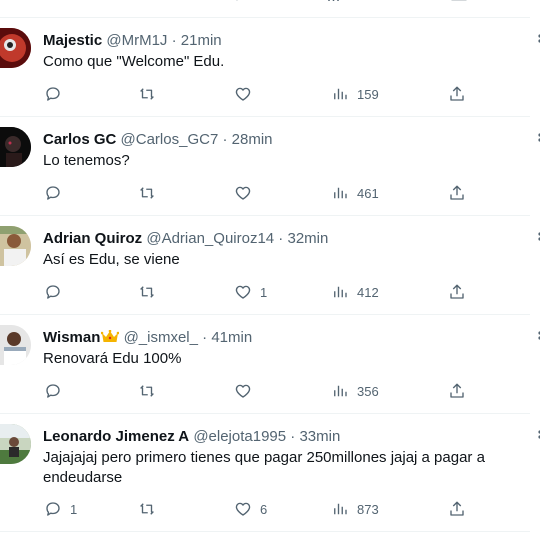 Image resolution: width=540 pixels, height=540 pixels. I want to click on tweet-header: Adrian Quiroz @Adrian_Quiroz14 · 32min, so click(185, 239).